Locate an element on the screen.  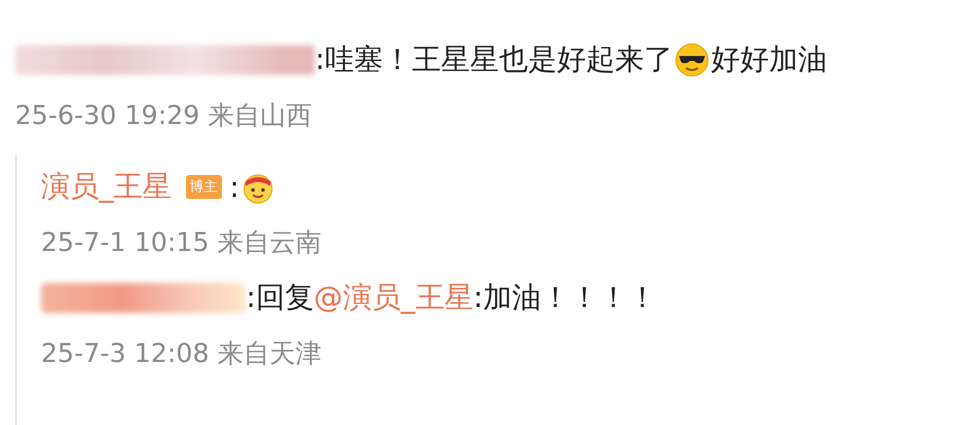
comment-text: :回复 is located at coordinates (280, 297).